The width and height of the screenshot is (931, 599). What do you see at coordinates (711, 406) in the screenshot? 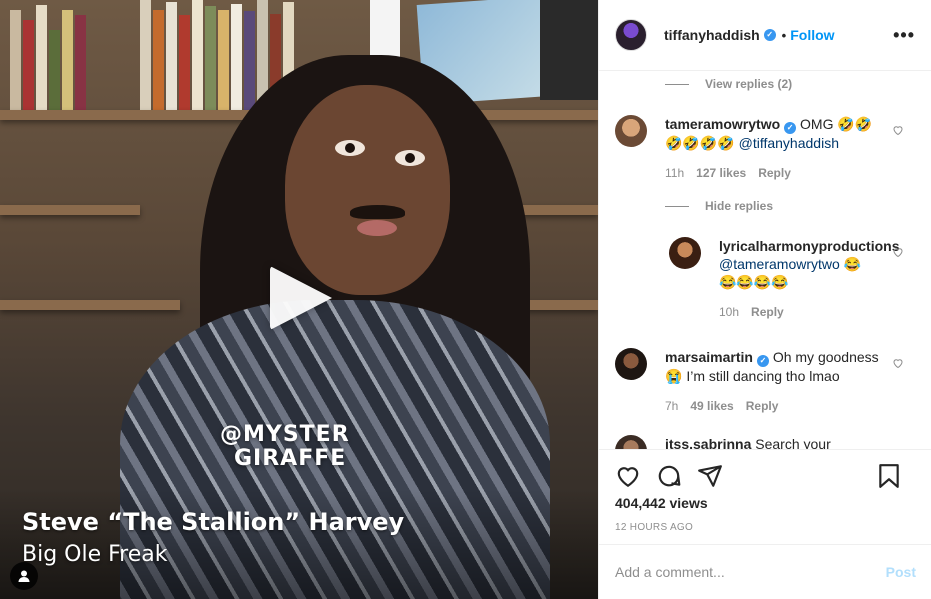
I see `comment-likes: 49 likes` at bounding box center [711, 406].